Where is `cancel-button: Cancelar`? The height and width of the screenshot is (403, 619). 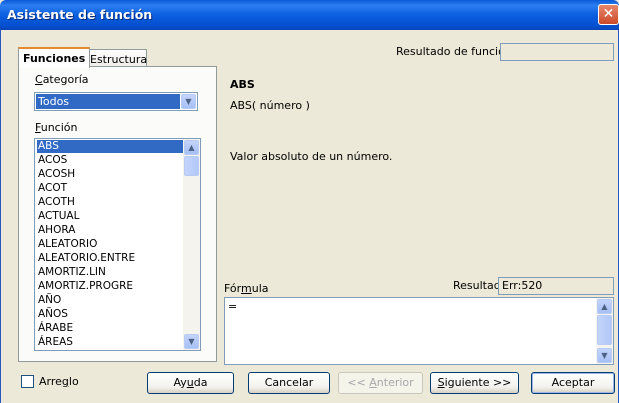
cancel-button: Cancelar is located at coordinates (289, 383).